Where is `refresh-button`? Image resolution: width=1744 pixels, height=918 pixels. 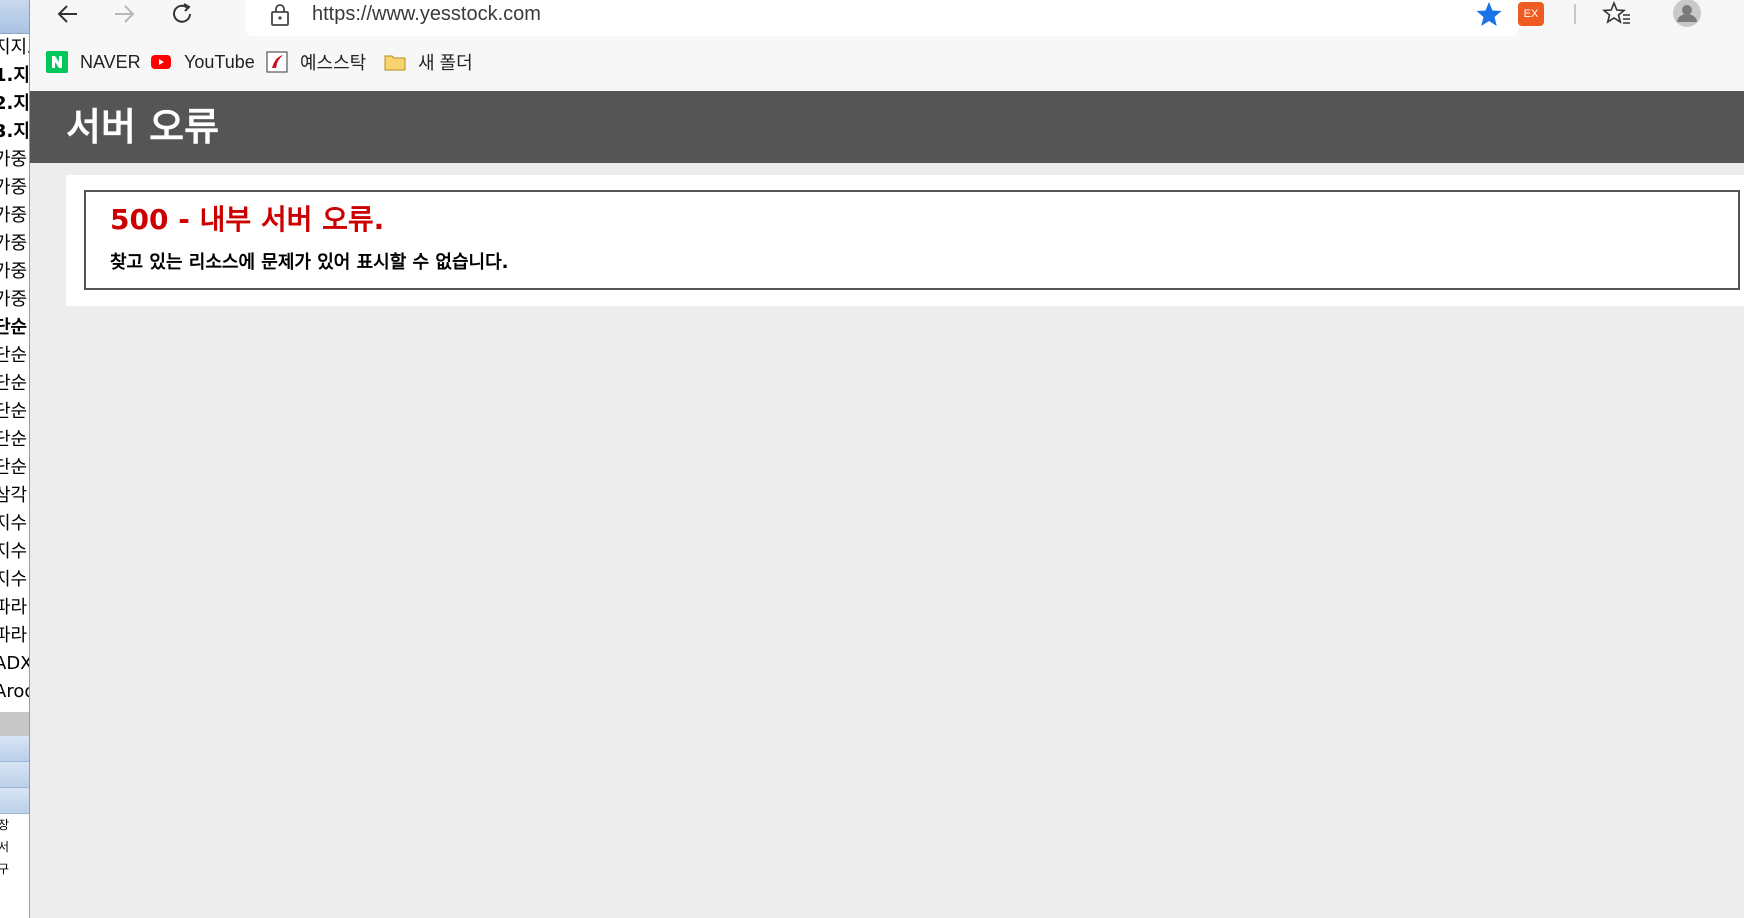 refresh-button is located at coordinates (182, 14).